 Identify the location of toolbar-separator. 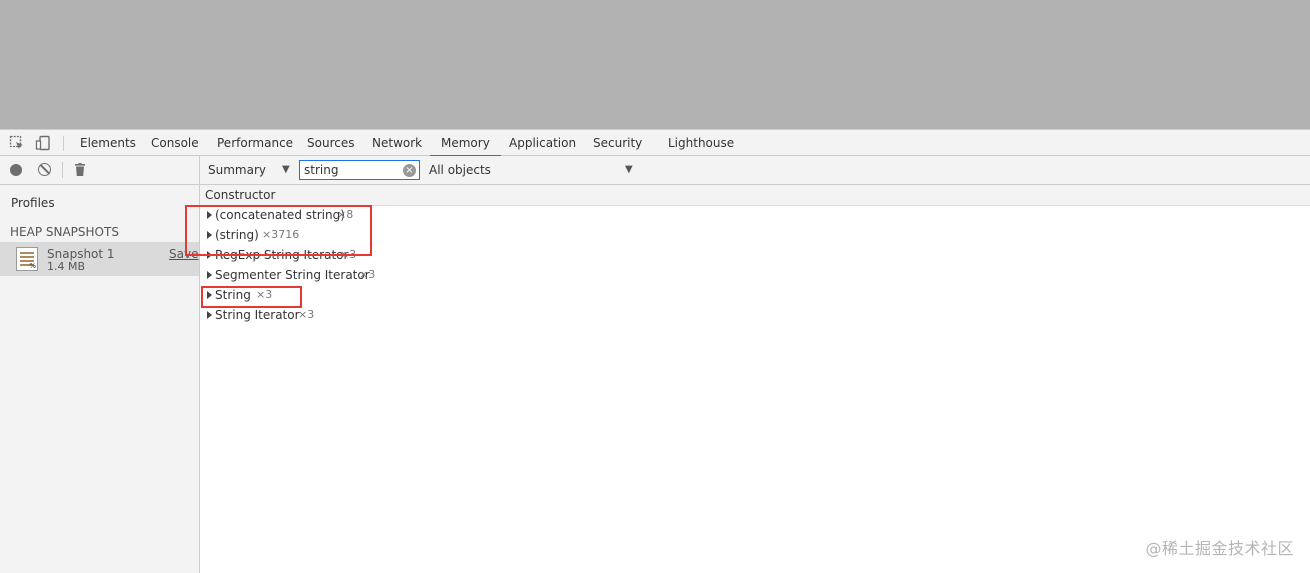
(62, 170).